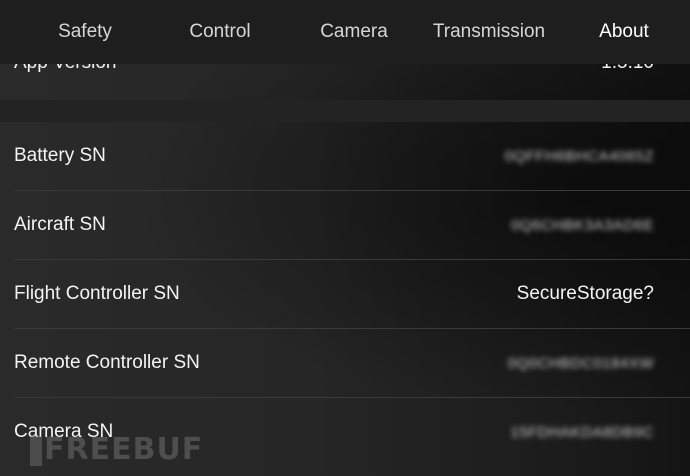 The width and height of the screenshot is (690, 476). I want to click on flight-controller-sn-label: Flight Controller SN, so click(97, 293).